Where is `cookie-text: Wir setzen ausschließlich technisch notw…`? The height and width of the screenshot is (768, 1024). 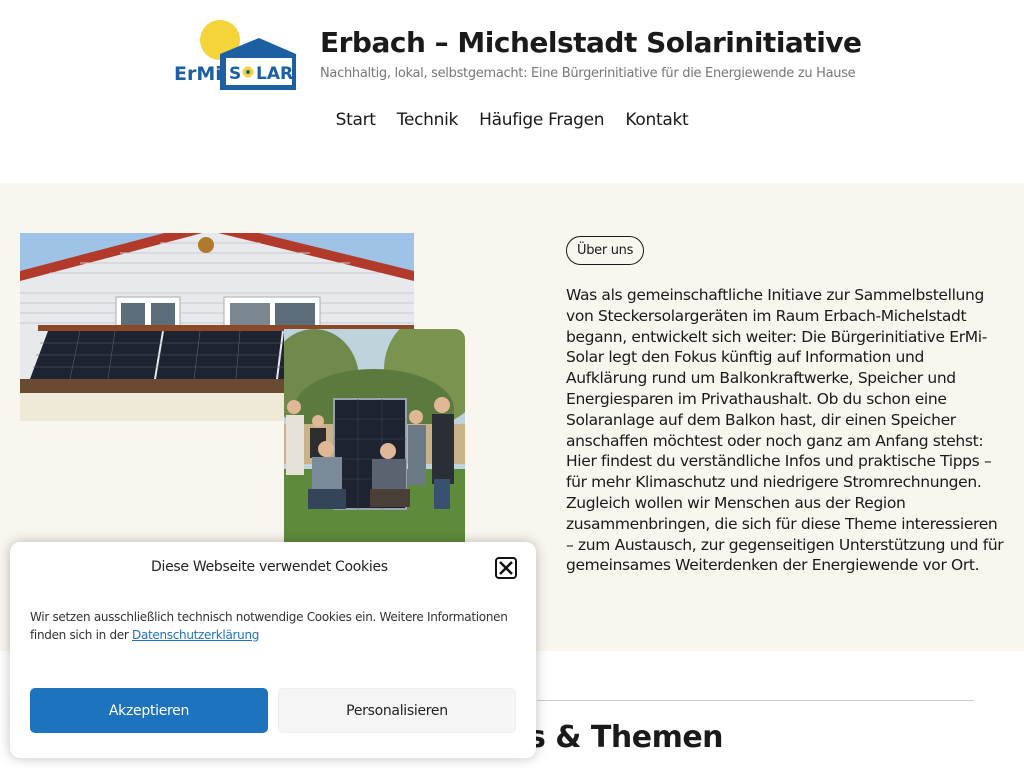 cookie-text: Wir setzen ausschließlich technisch notw… is located at coordinates (275, 626).